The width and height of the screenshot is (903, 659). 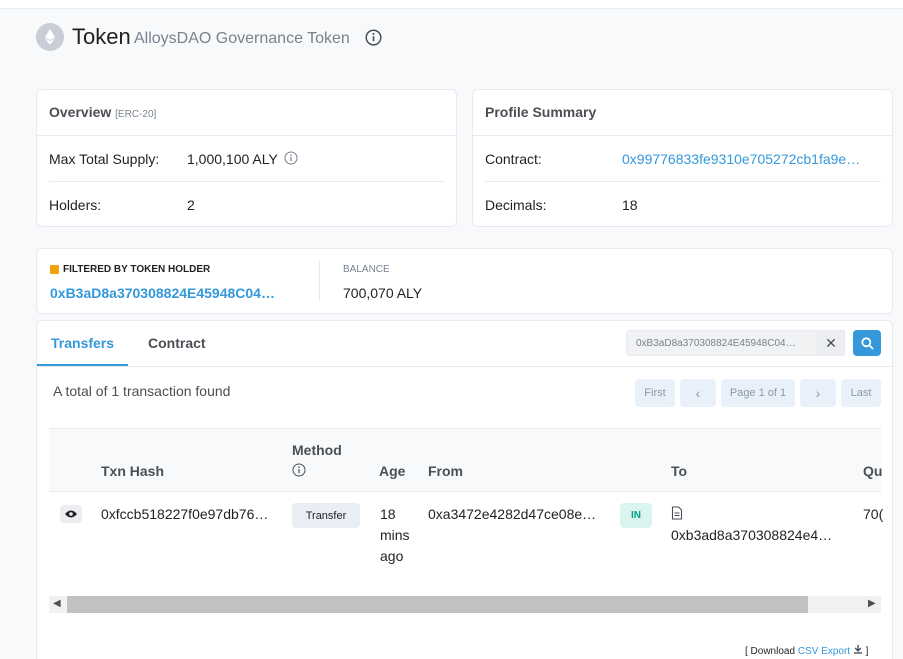 What do you see at coordinates (679, 471) in the screenshot?
I see `col-to: To` at bounding box center [679, 471].